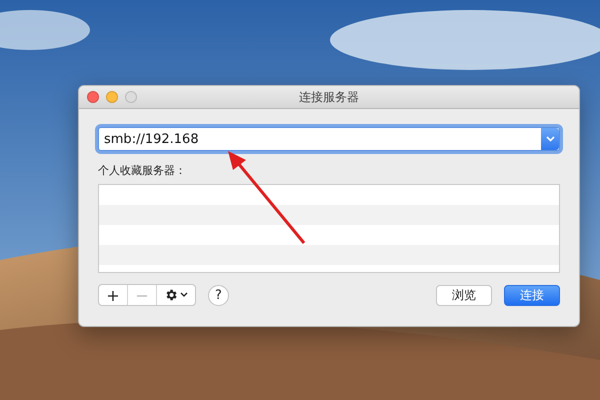  What do you see at coordinates (142, 170) in the screenshot?
I see `favorites-label: 个人收藏服务器：` at bounding box center [142, 170].